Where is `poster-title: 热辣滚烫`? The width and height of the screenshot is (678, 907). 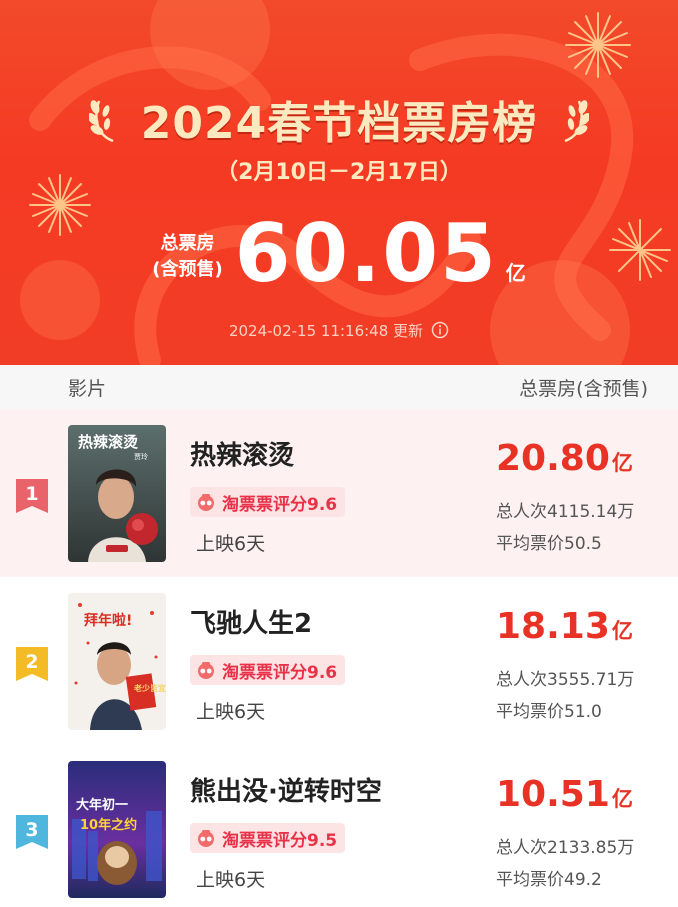
poster-title: 热辣滚烫 is located at coordinates (108, 442).